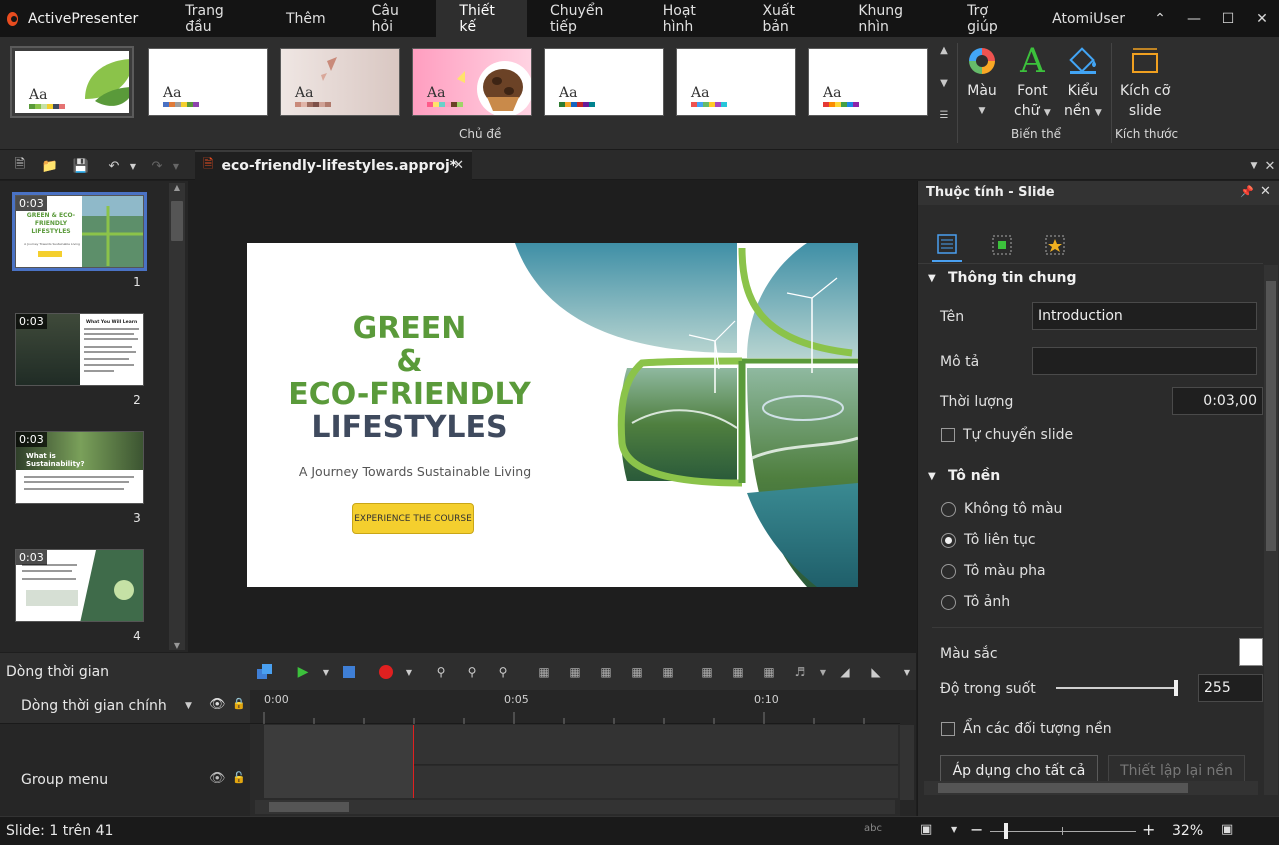 This screenshot has width=1279, height=845. I want to click on lock-icon: 🔒, so click(239, 703).